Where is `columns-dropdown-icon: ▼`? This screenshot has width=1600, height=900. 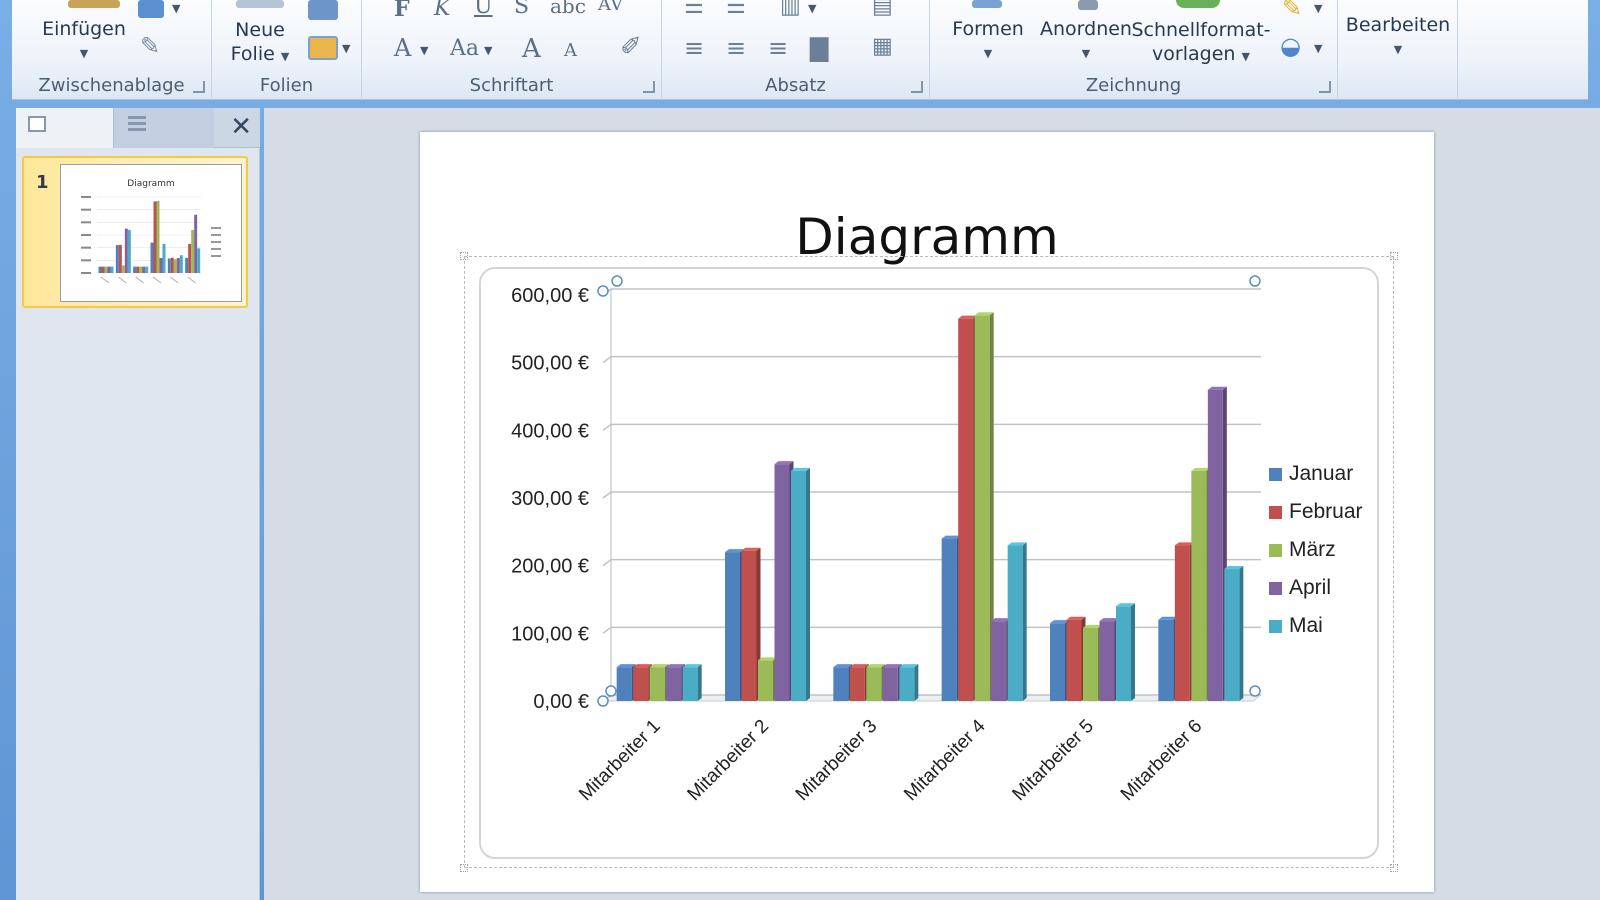 columns-dropdown-icon: ▼ is located at coordinates (812, 8).